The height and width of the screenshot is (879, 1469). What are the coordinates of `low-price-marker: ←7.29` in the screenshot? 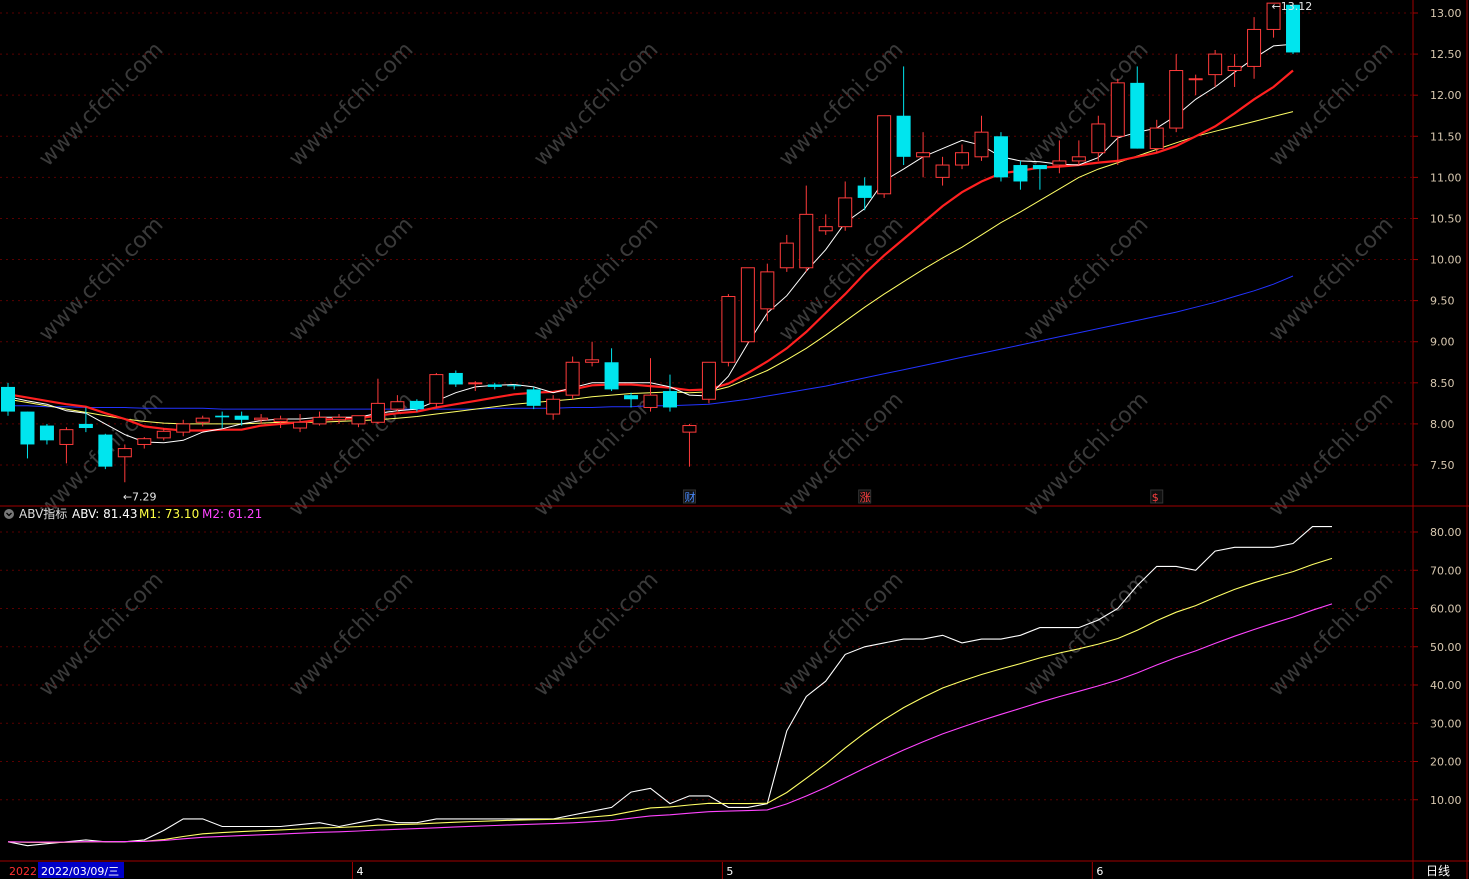 It's located at (140, 496).